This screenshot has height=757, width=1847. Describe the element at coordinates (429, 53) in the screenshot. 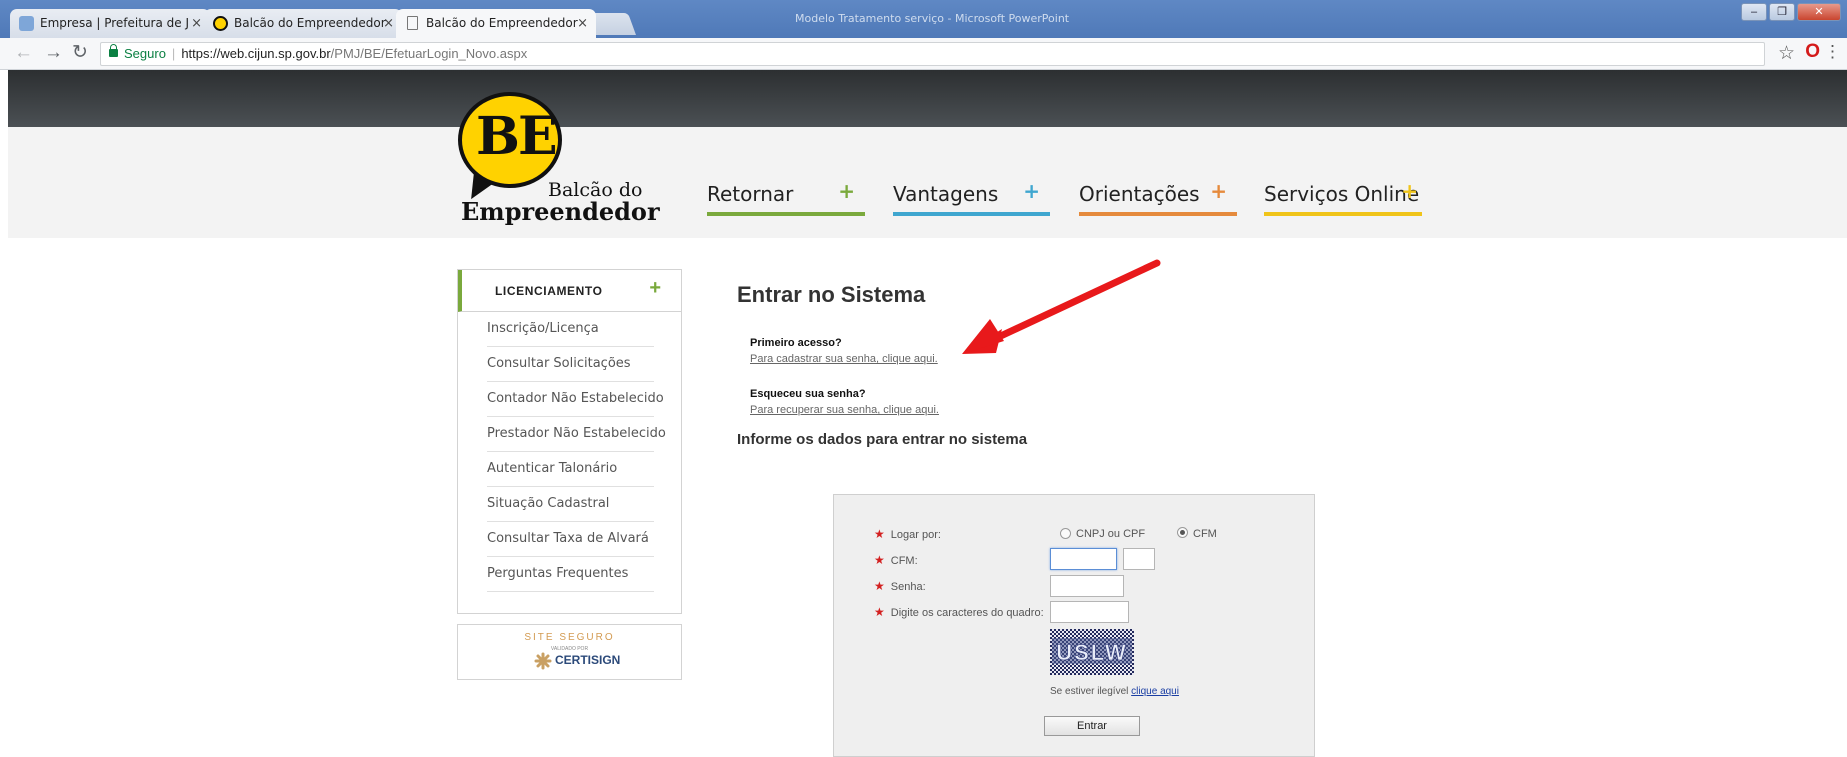

I see `url-path: /PMJ/BE/EfetuarLogin_Novo.aspx` at that location.